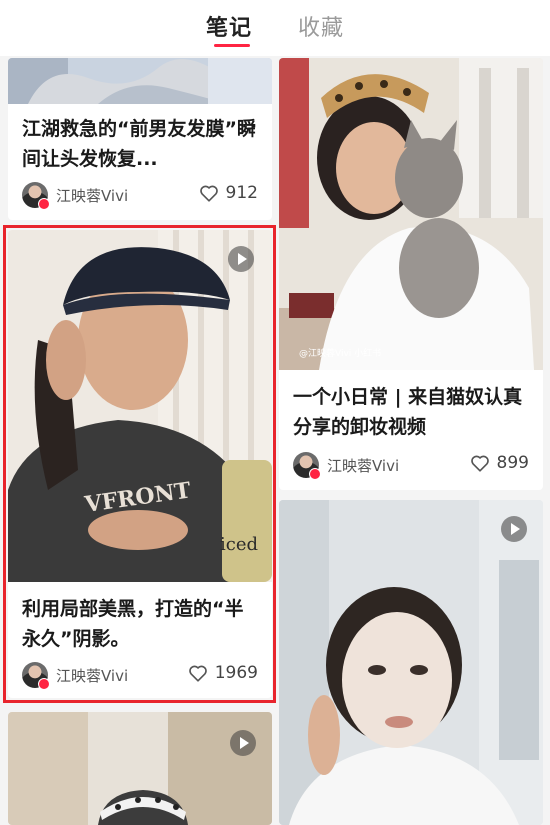  I want to click on cover-photo-woman-headband, so click(140, 768).